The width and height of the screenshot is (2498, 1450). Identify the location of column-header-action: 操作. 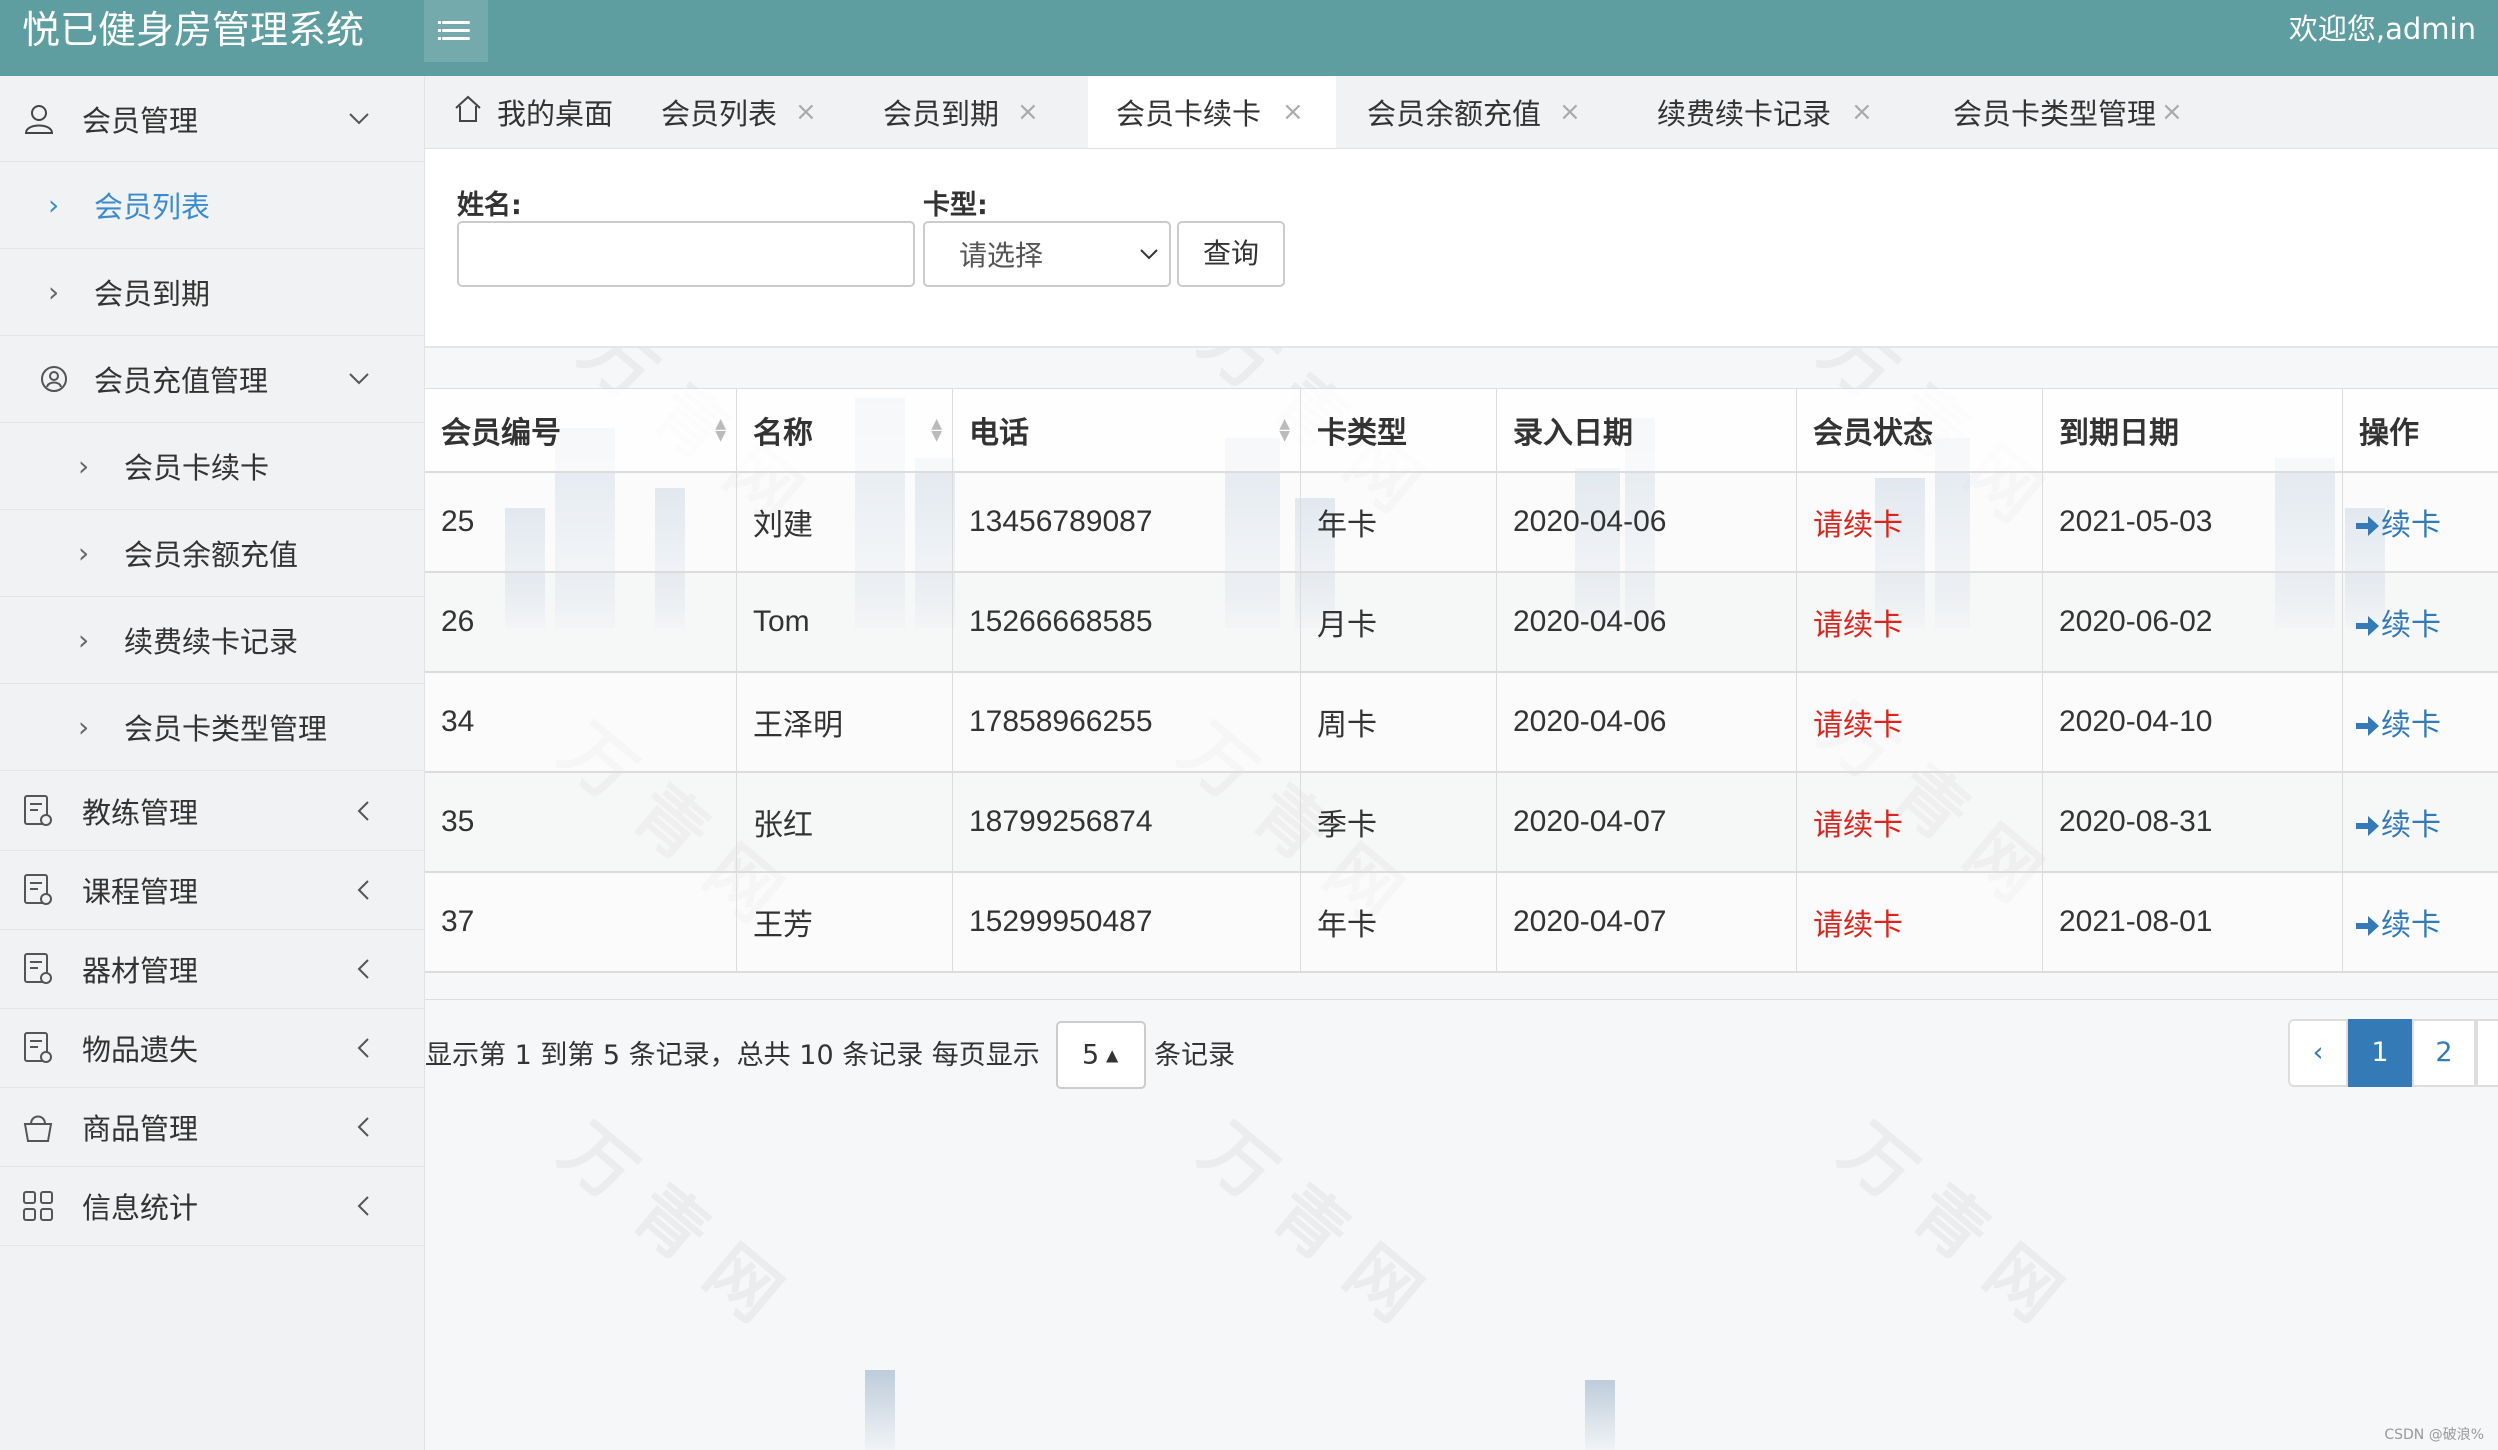
(2389, 433).